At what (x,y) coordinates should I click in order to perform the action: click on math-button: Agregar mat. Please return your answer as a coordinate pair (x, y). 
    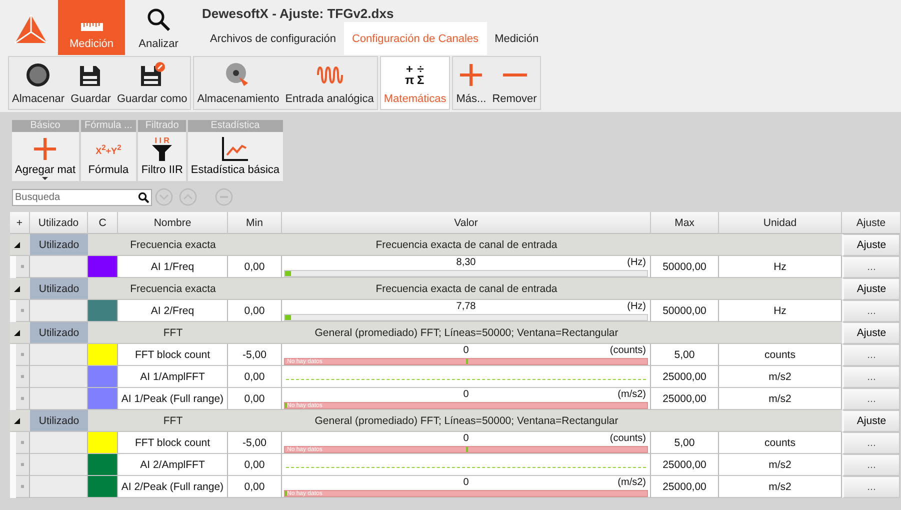
    Looking at the image, I should click on (45, 156).